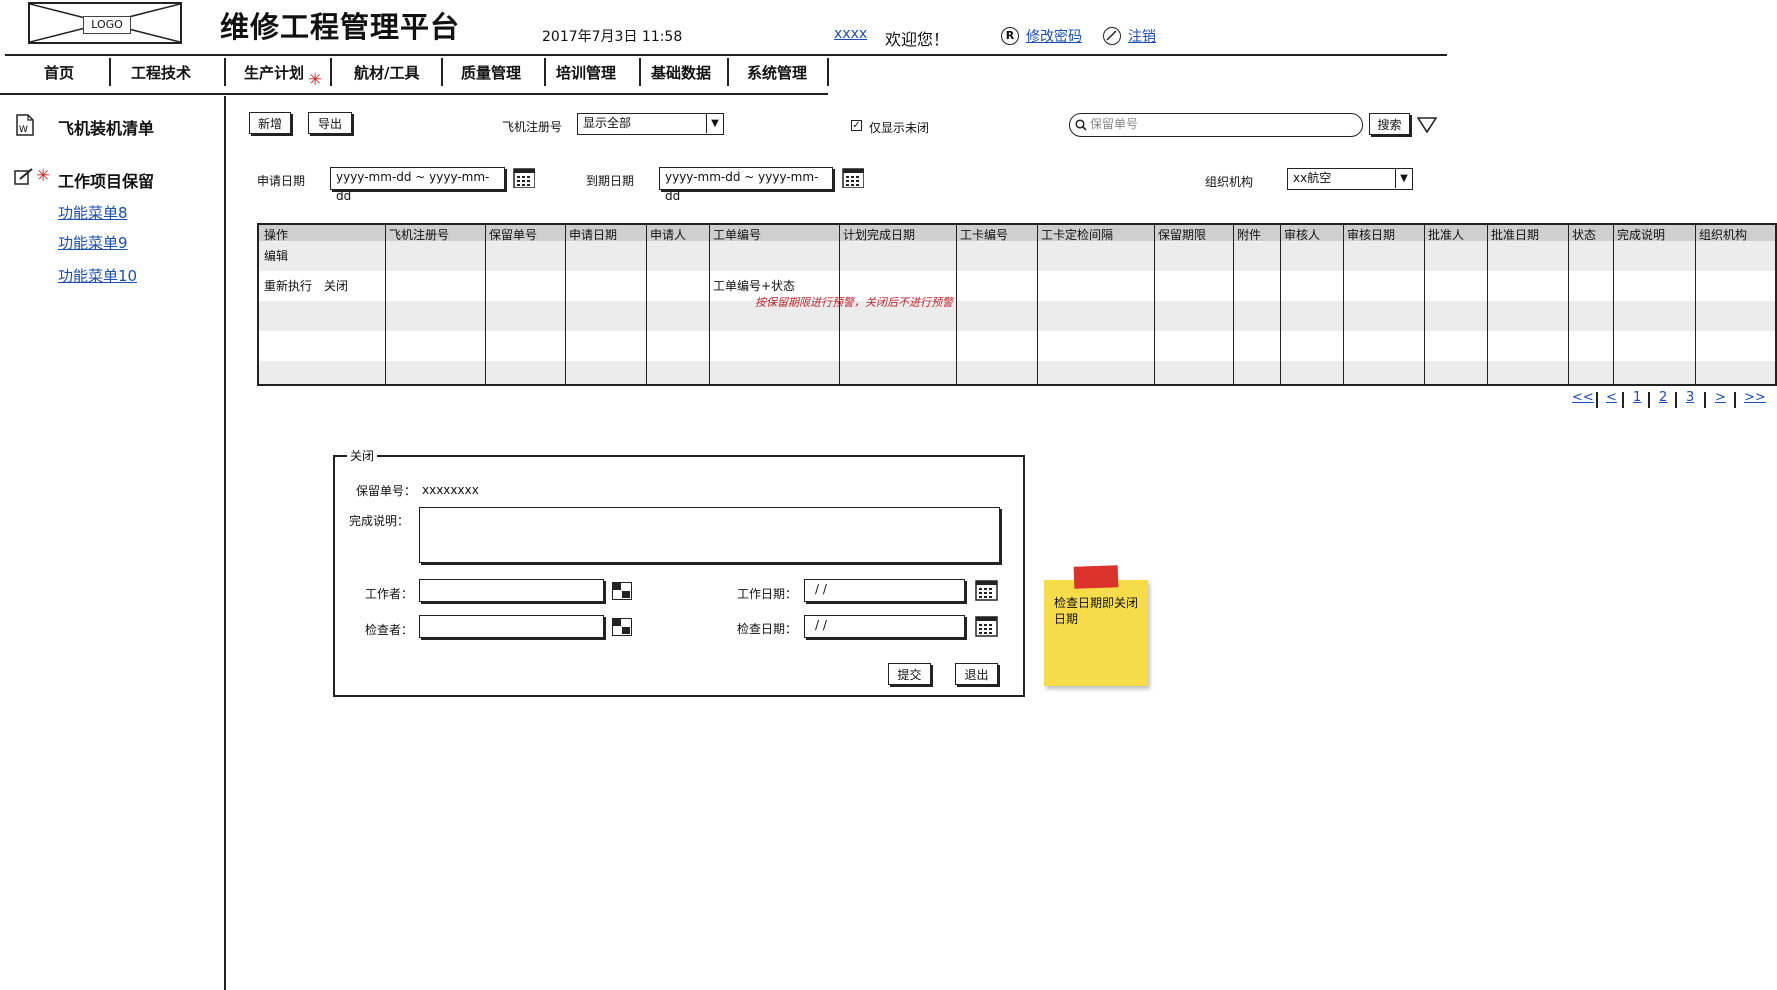 The width and height of the screenshot is (1777, 990). Describe the element at coordinates (1515, 234) in the screenshot. I see `column-header: 批准日期` at that location.